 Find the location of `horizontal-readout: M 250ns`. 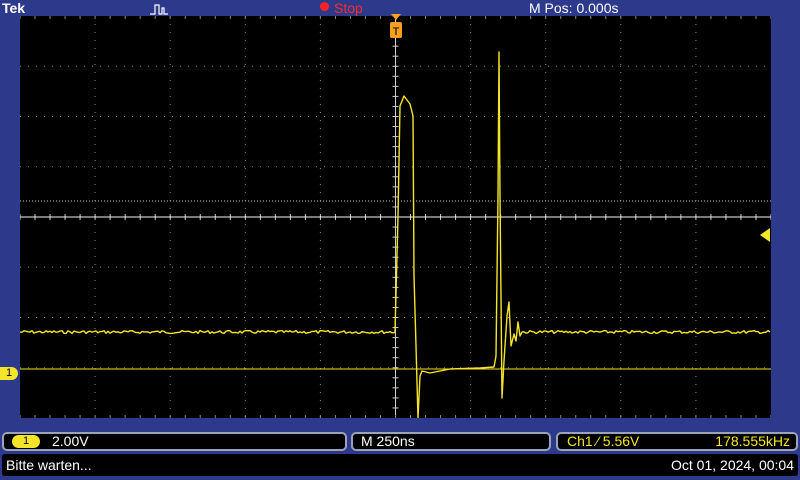

horizontal-readout: M 250ns is located at coordinates (451, 441).